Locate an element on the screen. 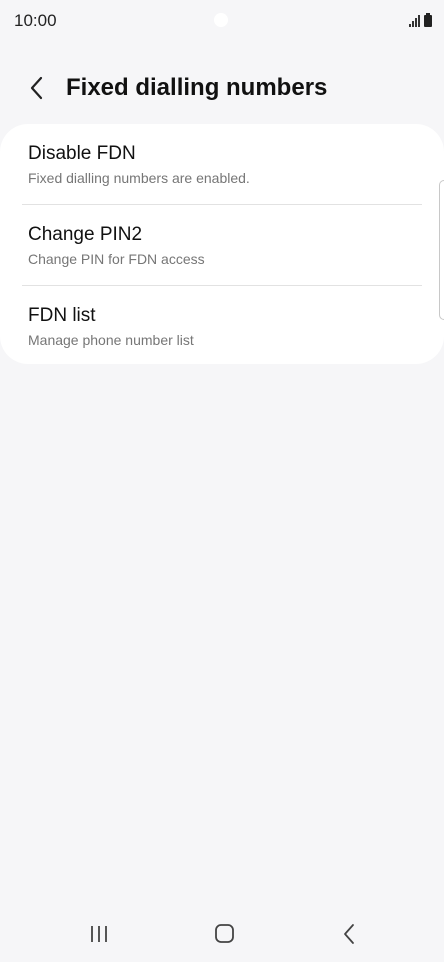 The height and width of the screenshot is (962, 444). menu-item-change-pin2: Change PIN2 Change PIN for FDN access is located at coordinates (222, 245).